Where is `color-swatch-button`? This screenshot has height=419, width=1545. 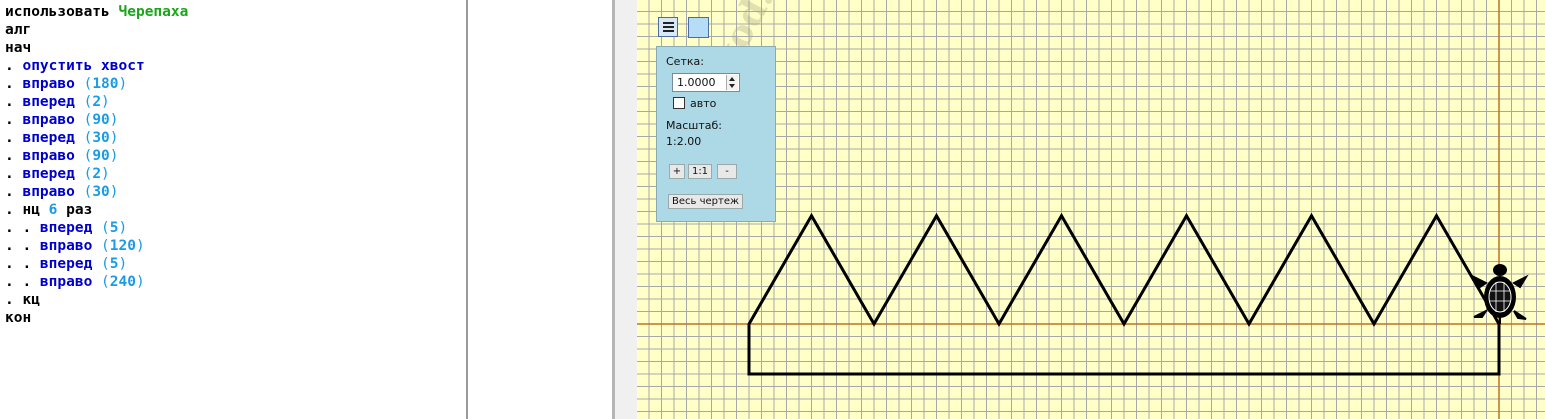 color-swatch-button is located at coordinates (698, 27).